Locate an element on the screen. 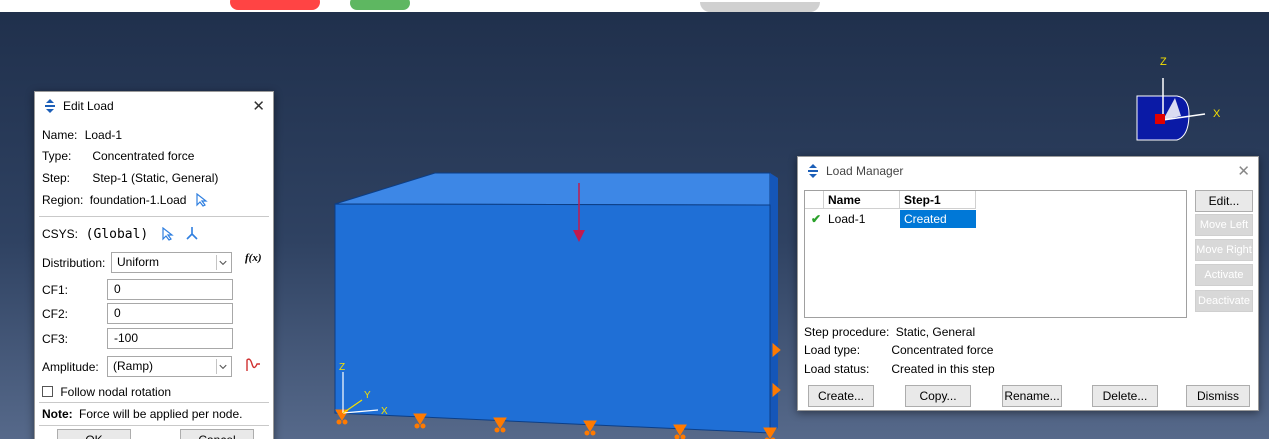 This screenshot has width=1269, height=439. dismiss-button: Dismiss is located at coordinates (1218, 396).